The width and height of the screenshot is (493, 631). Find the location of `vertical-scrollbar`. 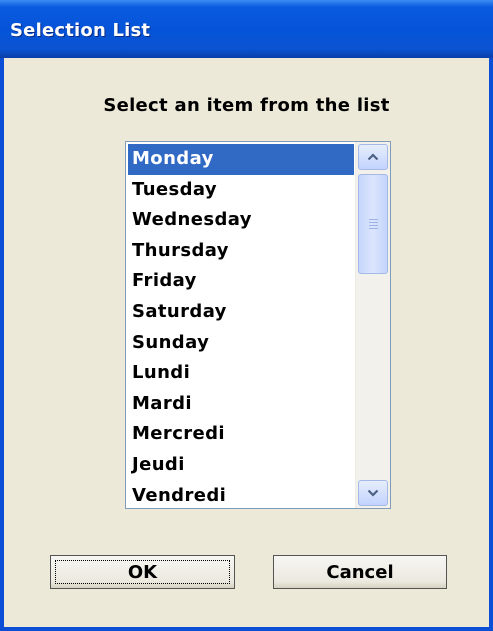

vertical-scrollbar is located at coordinates (372, 325).